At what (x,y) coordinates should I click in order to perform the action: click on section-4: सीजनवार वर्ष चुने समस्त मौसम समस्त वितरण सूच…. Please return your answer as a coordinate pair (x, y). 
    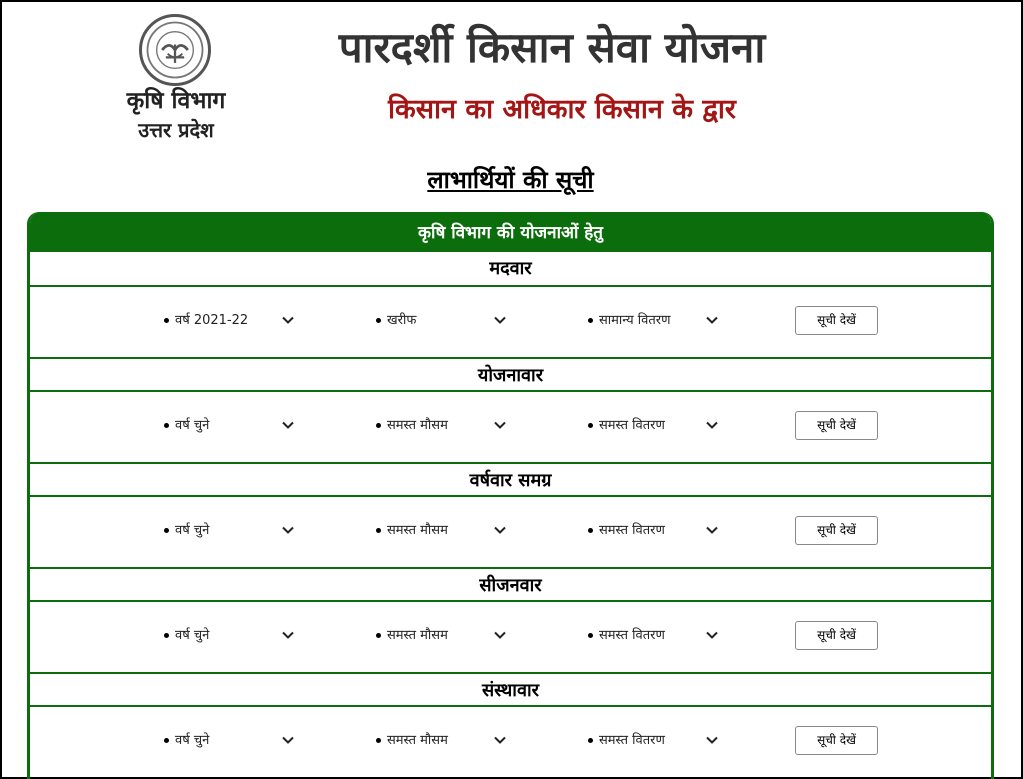
    Looking at the image, I should click on (510, 619).